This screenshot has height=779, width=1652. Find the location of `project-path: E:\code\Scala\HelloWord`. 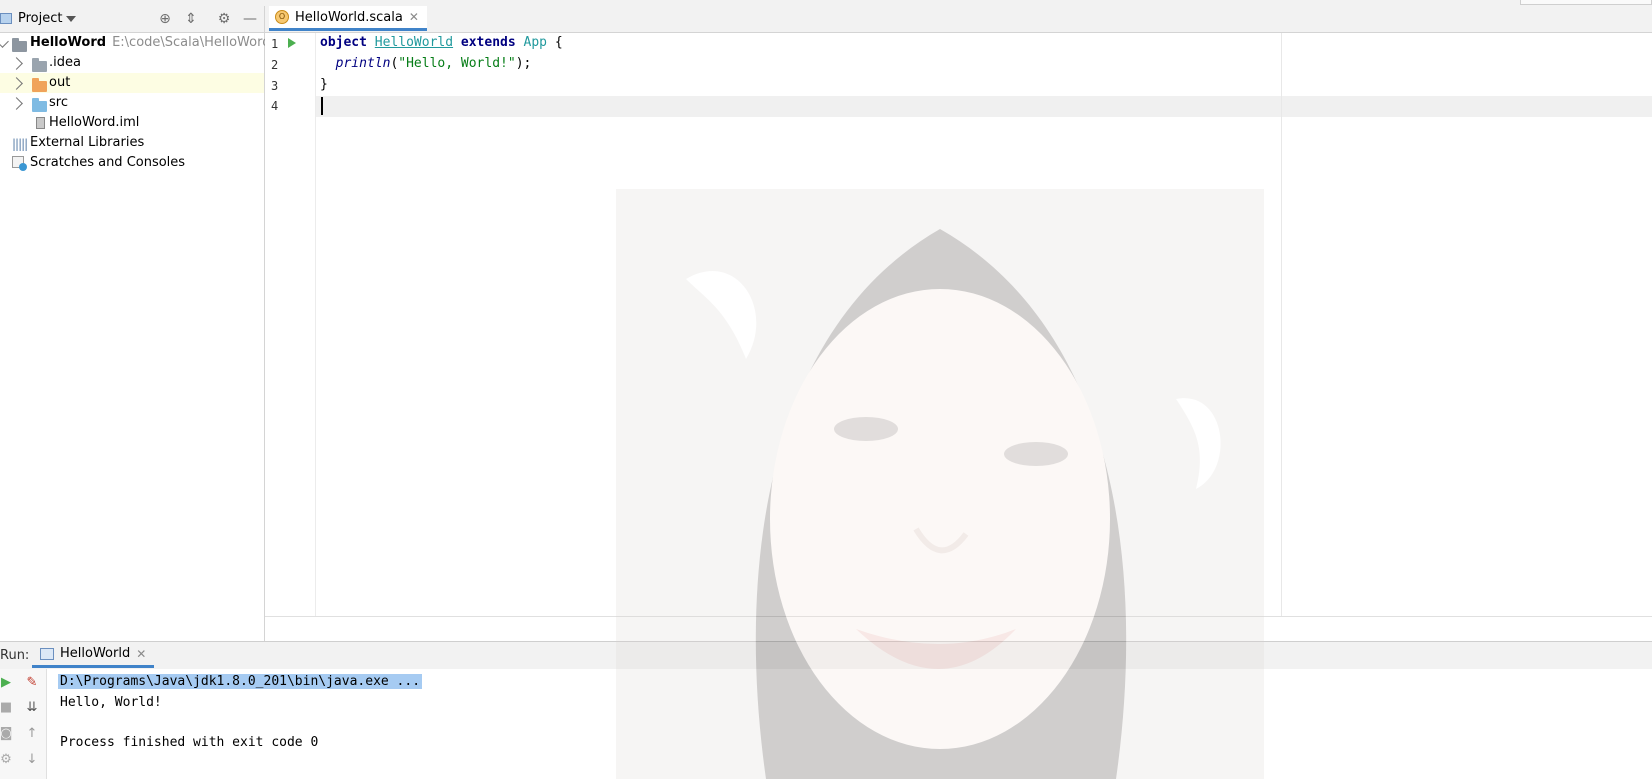

project-path: E:\code\Scala\HelloWord is located at coordinates (191, 42).